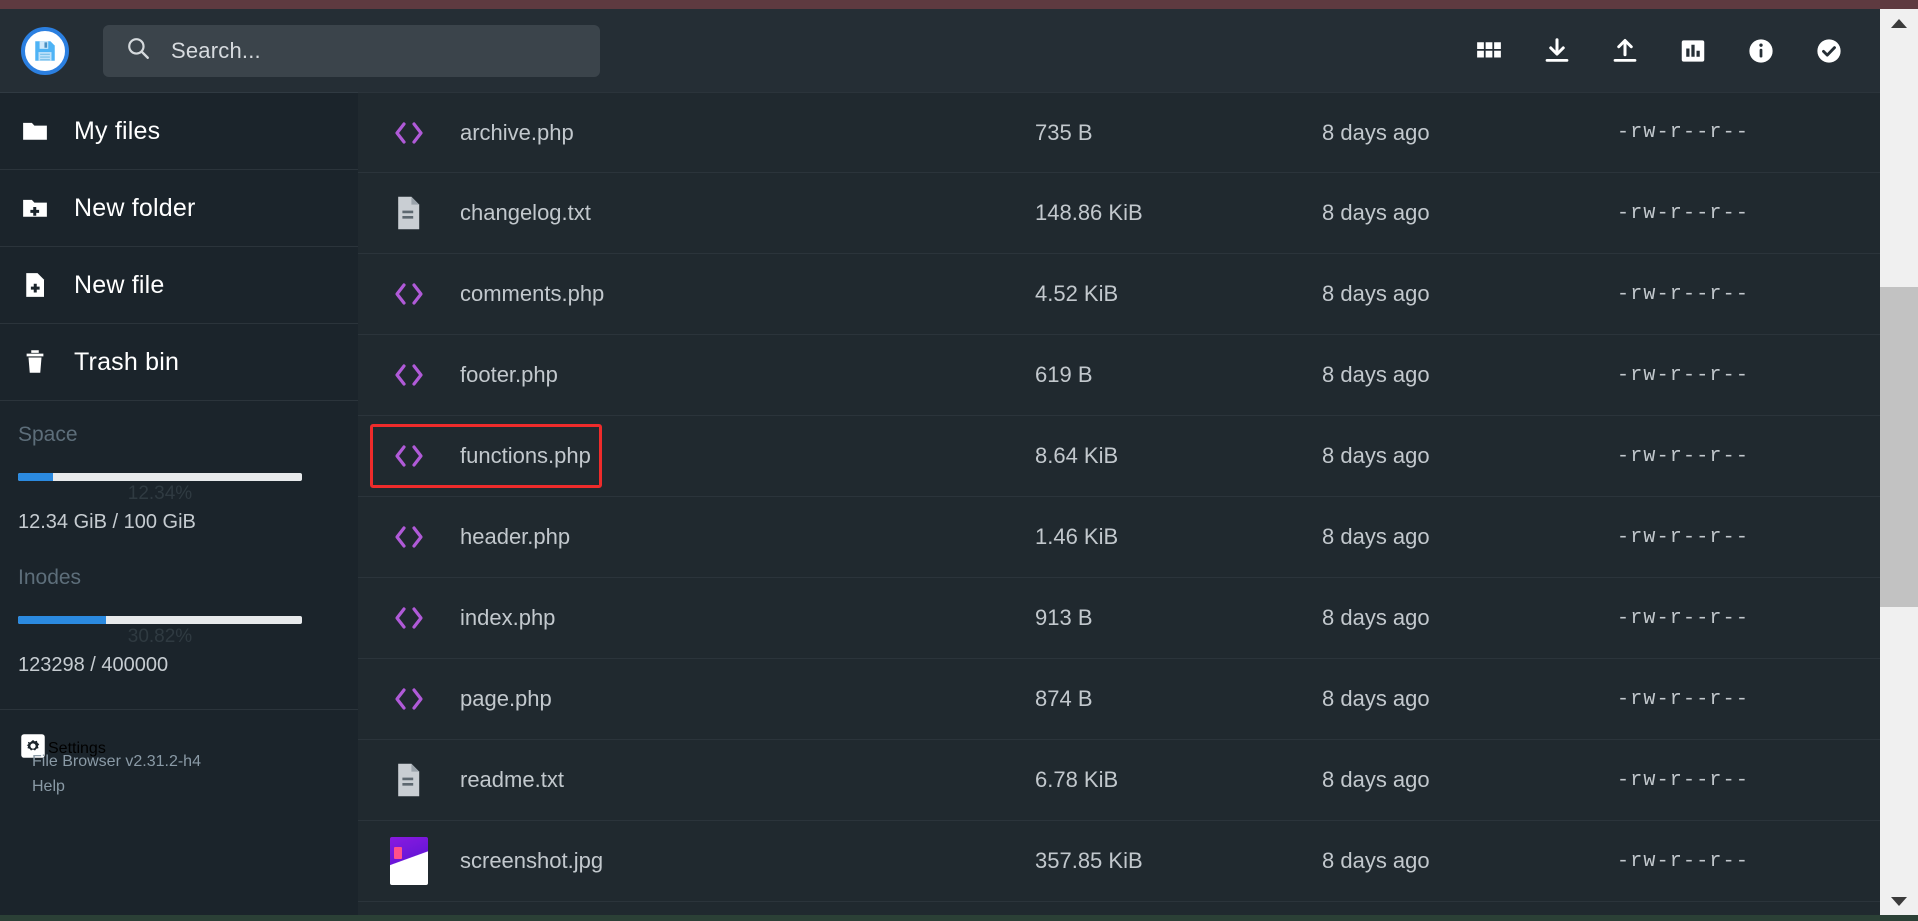 Image resolution: width=1918 pixels, height=921 pixels. What do you see at coordinates (1119, 375) in the screenshot?
I see `table-row: footer.php 619 B 8 days ago -rw-r--r--` at bounding box center [1119, 375].